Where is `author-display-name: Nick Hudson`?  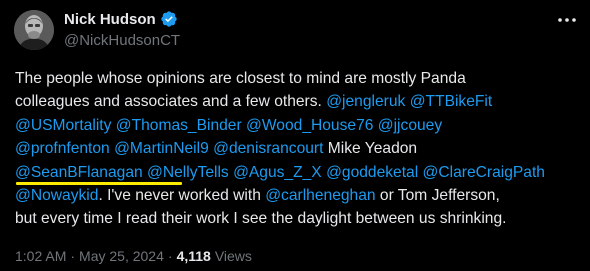 author-display-name: Nick Hudson is located at coordinates (110, 19).